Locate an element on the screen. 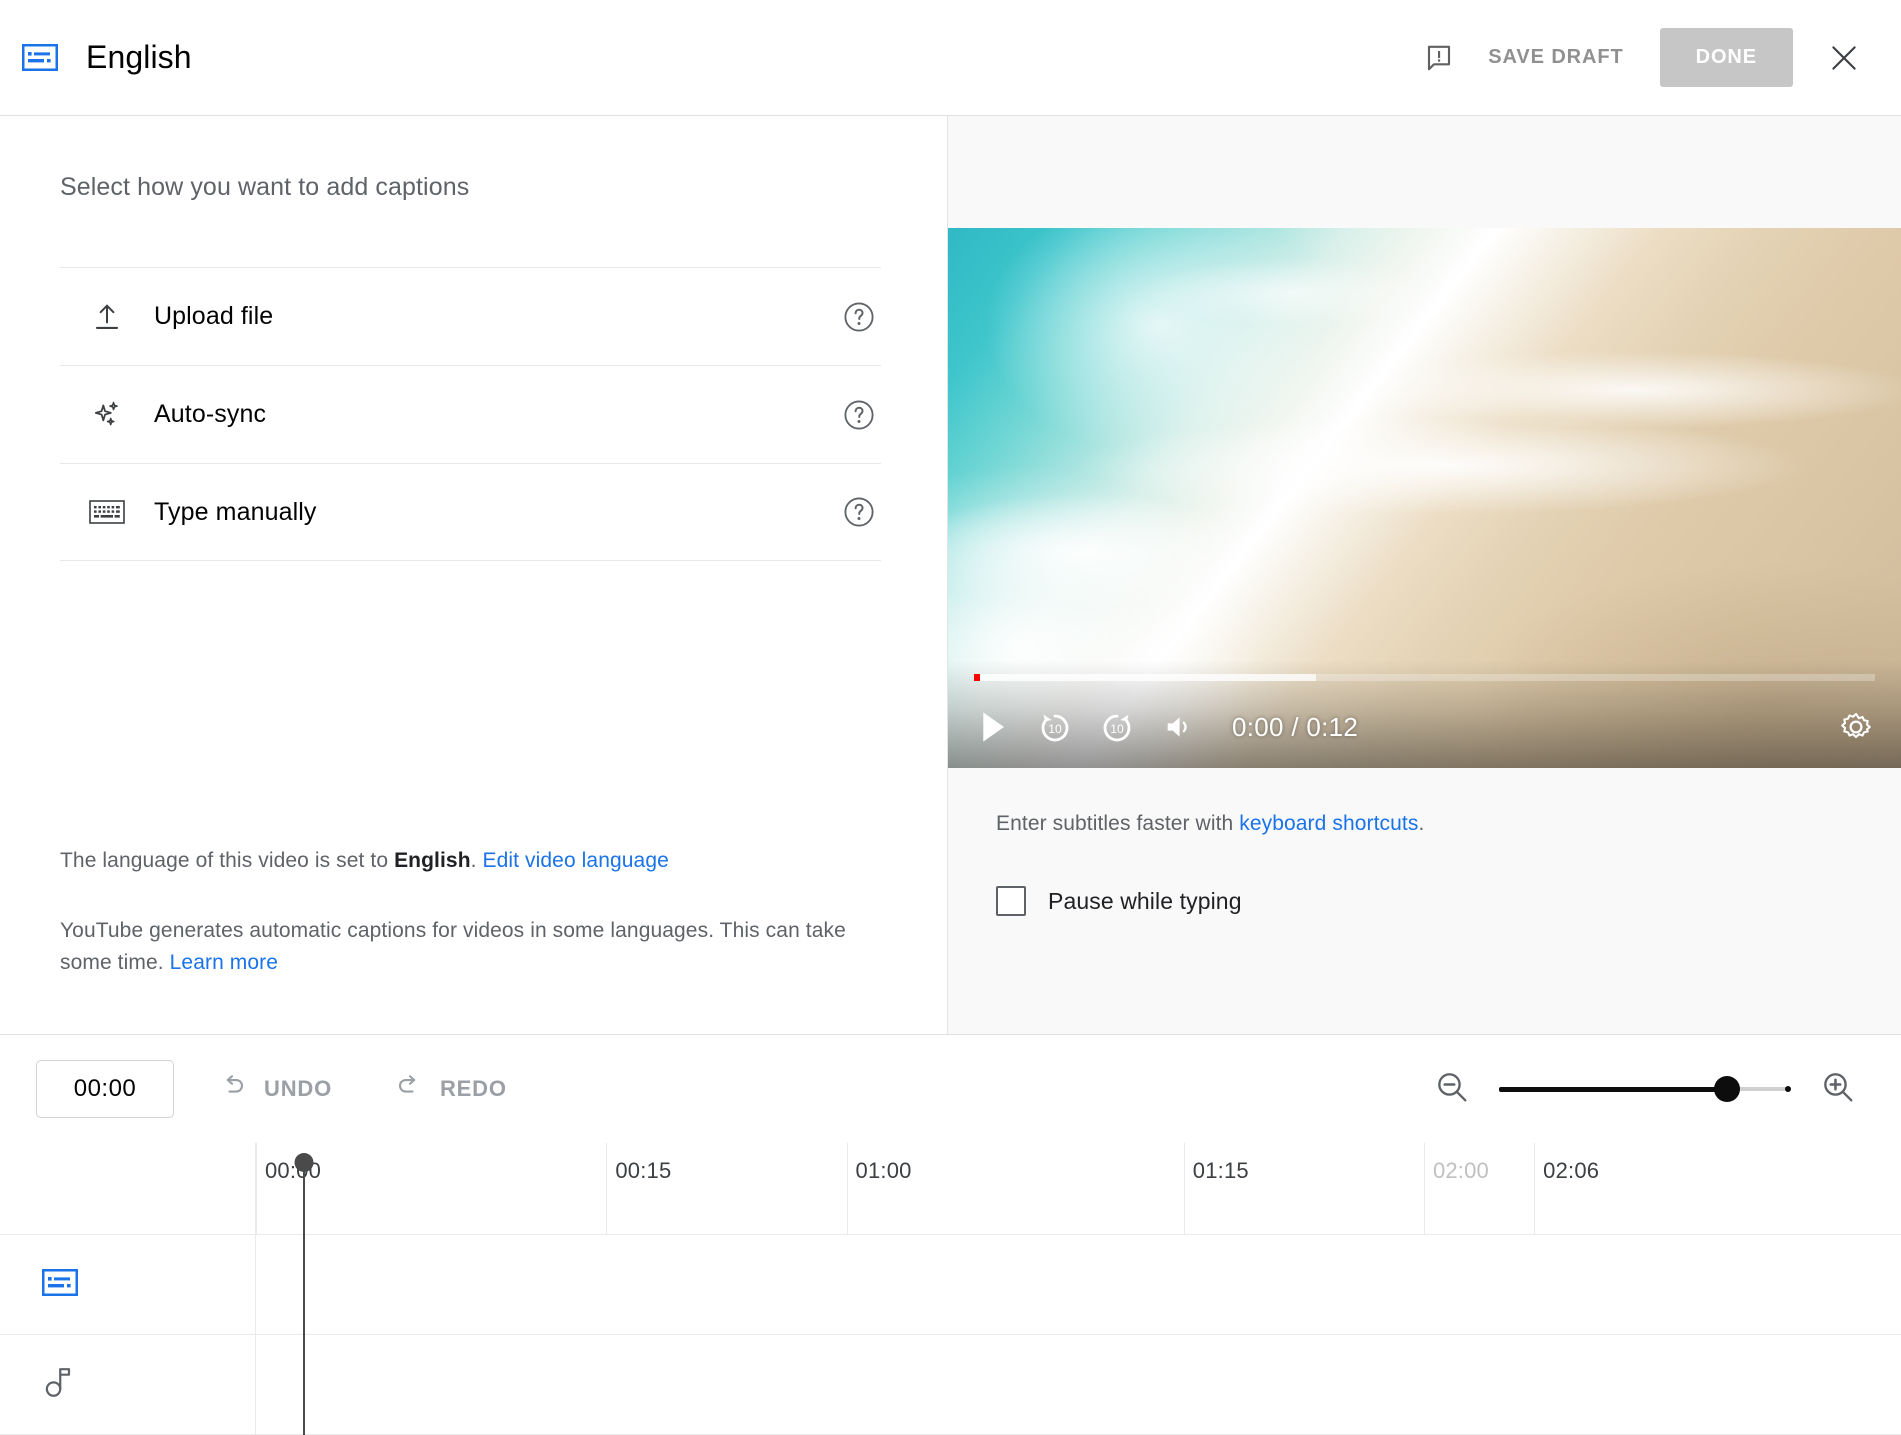 This screenshot has width=1901, height=1435. zoom-out-icon is located at coordinates (1452, 1089).